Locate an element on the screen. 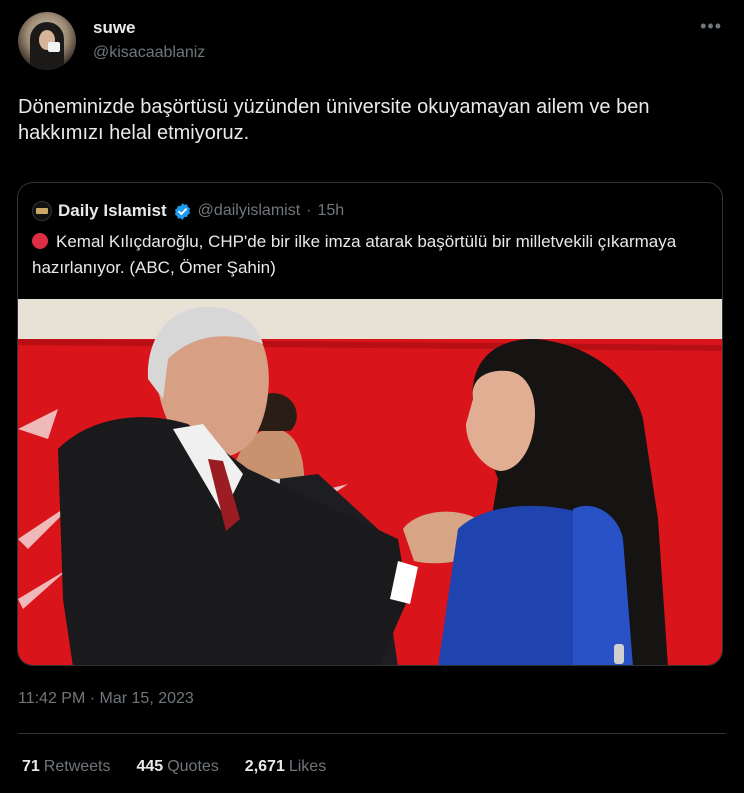 This screenshot has width=744, height=793. quoted-tweet-header: Daily Islamist @dailyislamist · 15h is located at coordinates (188, 211).